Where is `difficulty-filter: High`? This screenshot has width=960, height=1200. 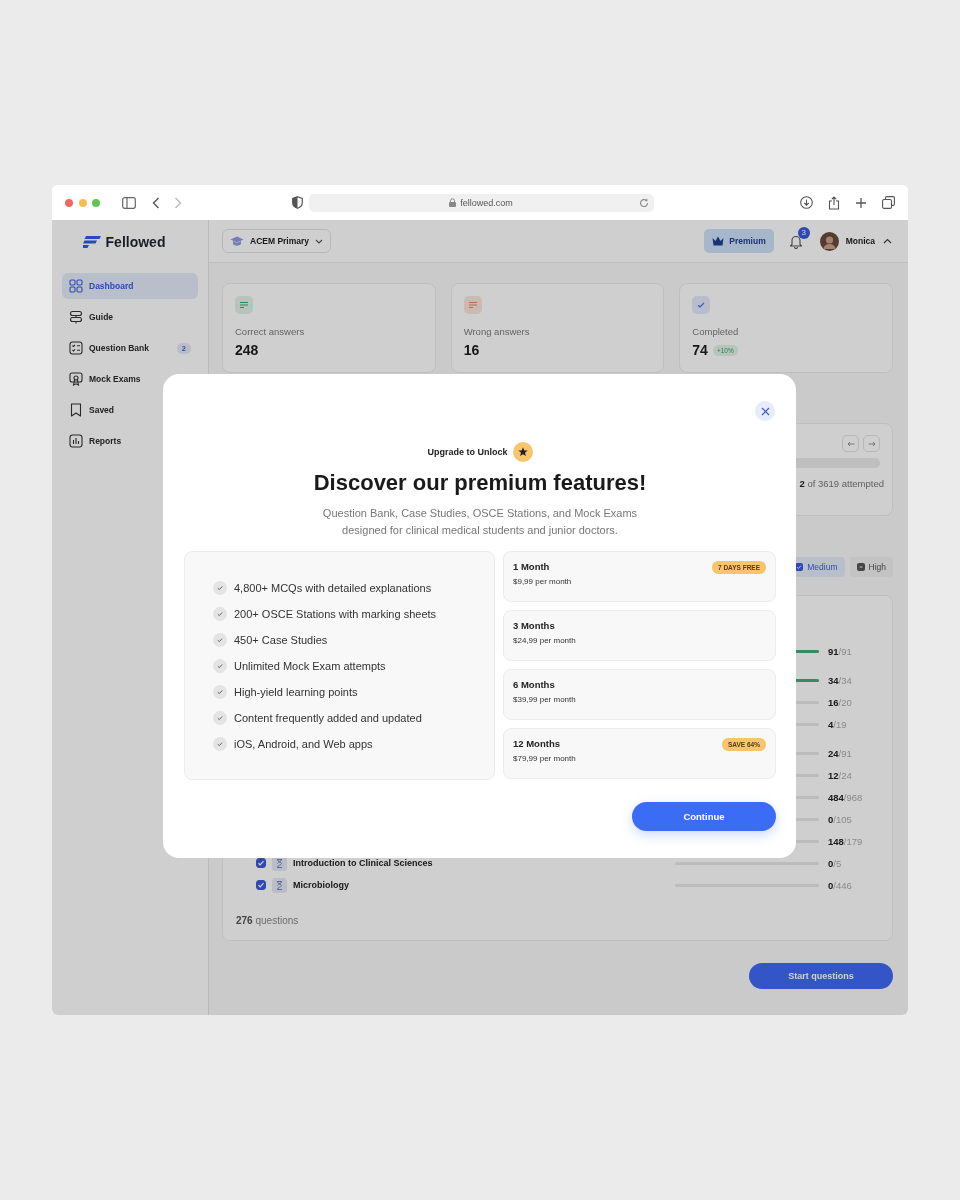 difficulty-filter: High is located at coordinates (871, 567).